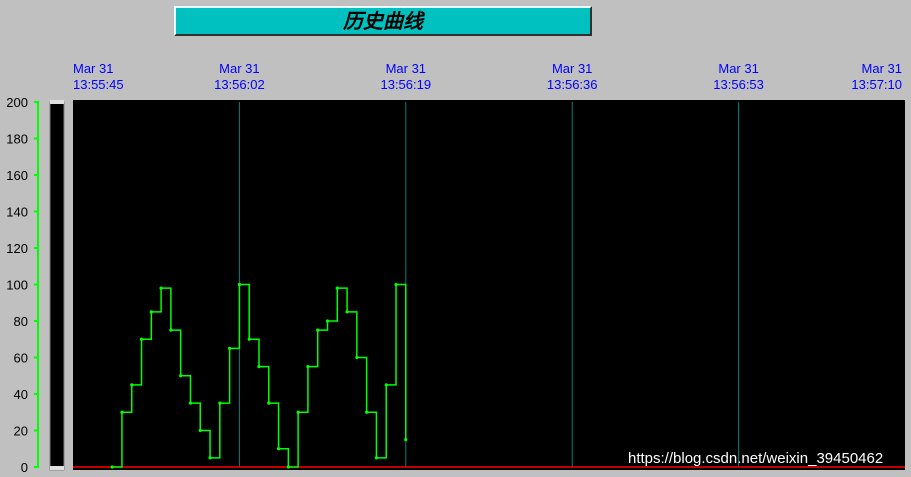 The image size is (911, 477). What do you see at coordinates (17, 102) in the screenshot?
I see `y-tick-label: 200` at bounding box center [17, 102].